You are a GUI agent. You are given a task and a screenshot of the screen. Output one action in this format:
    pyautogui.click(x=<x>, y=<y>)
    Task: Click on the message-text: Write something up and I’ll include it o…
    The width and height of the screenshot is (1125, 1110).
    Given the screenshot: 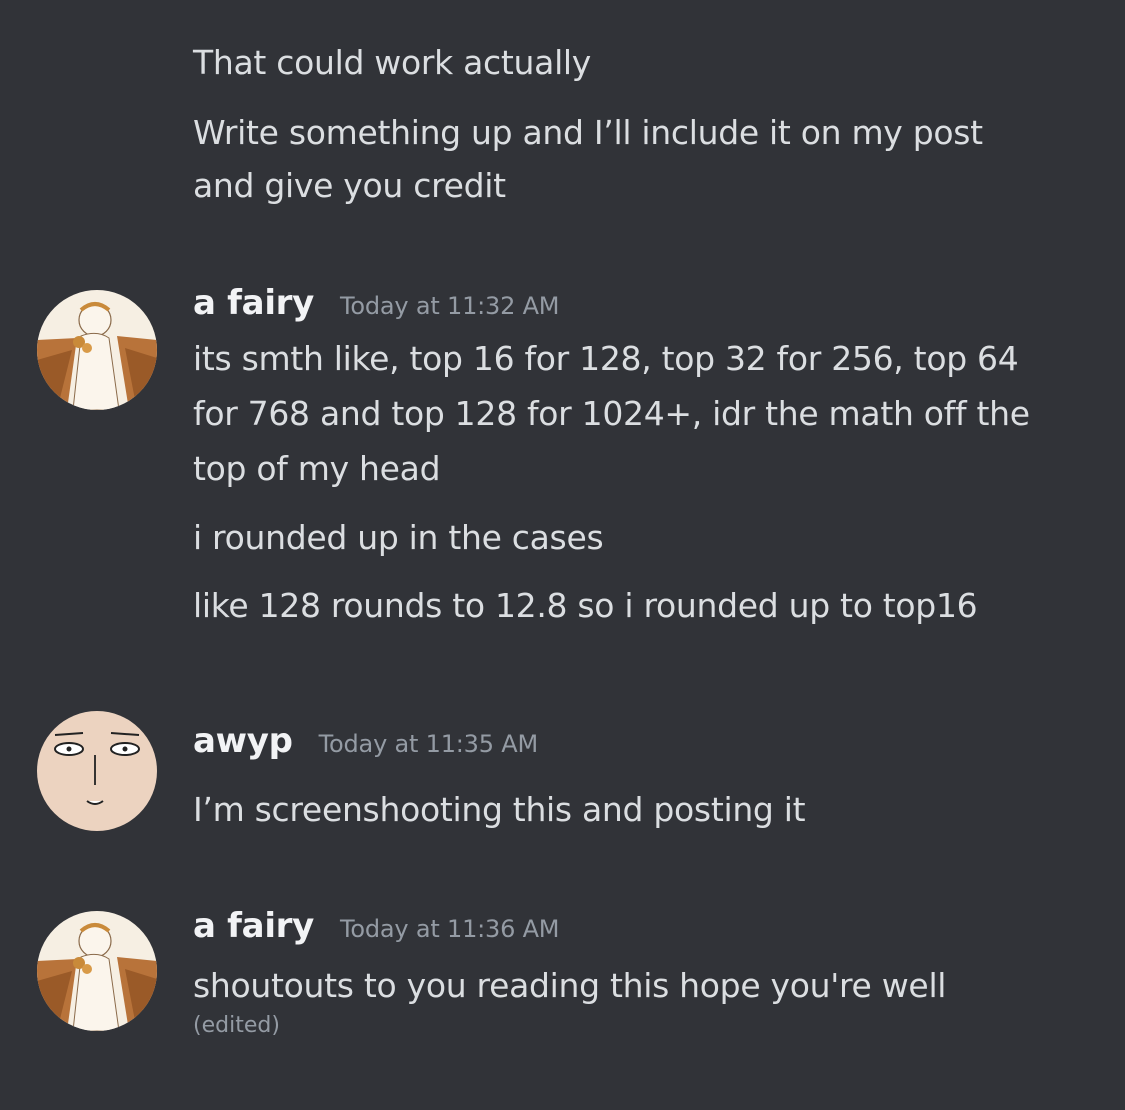 What is the action you would take?
    pyautogui.click(x=588, y=132)
    